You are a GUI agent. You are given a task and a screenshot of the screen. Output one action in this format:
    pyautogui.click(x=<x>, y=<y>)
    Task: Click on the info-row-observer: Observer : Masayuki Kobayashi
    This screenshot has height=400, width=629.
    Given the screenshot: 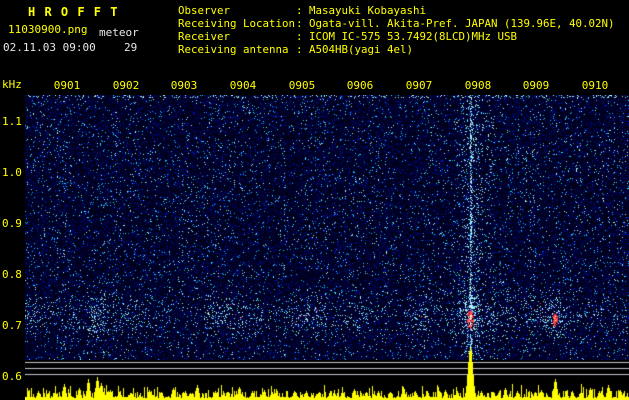 What is the action you would take?
    pyautogui.click(x=396, y=10)
    